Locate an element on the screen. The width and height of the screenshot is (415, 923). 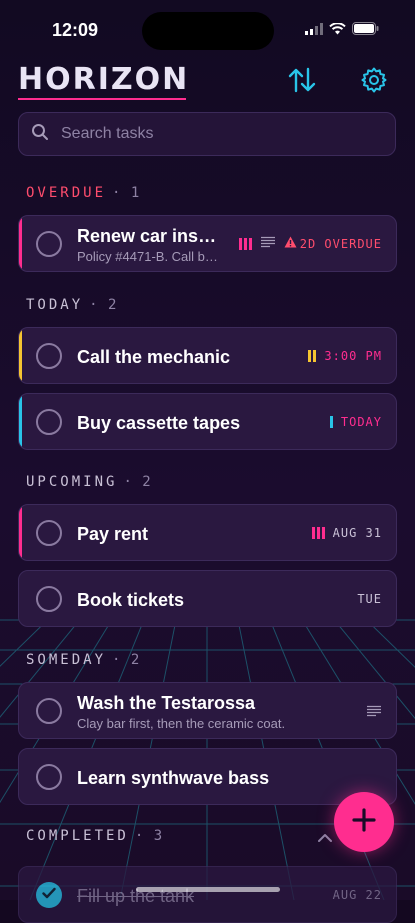
section-count: · 1 is located at coordinates (126, 193).